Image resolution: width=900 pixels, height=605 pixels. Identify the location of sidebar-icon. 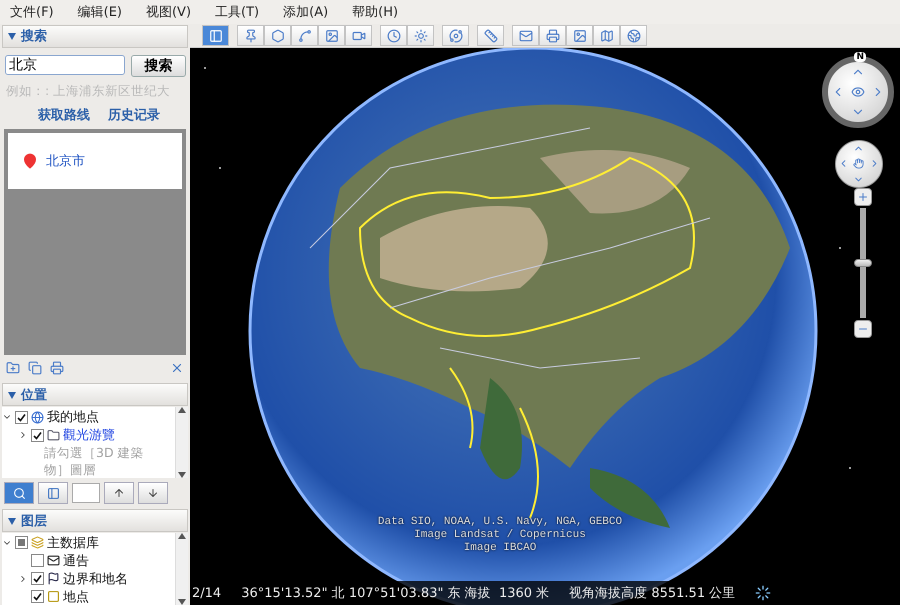
(215, 35).